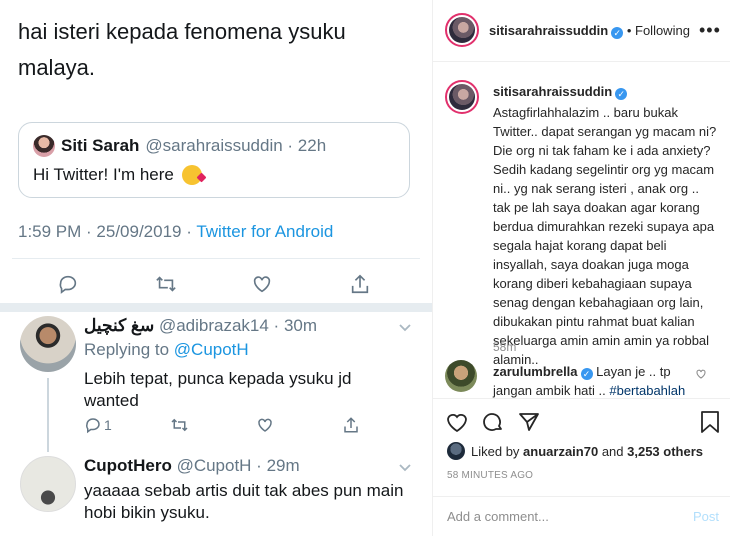 This screenshot has width=730, height=536. What do you see at coordinates (505, 347) in the screenshot?
I see `caption-time: 58m` at bounding box center [505, 347].